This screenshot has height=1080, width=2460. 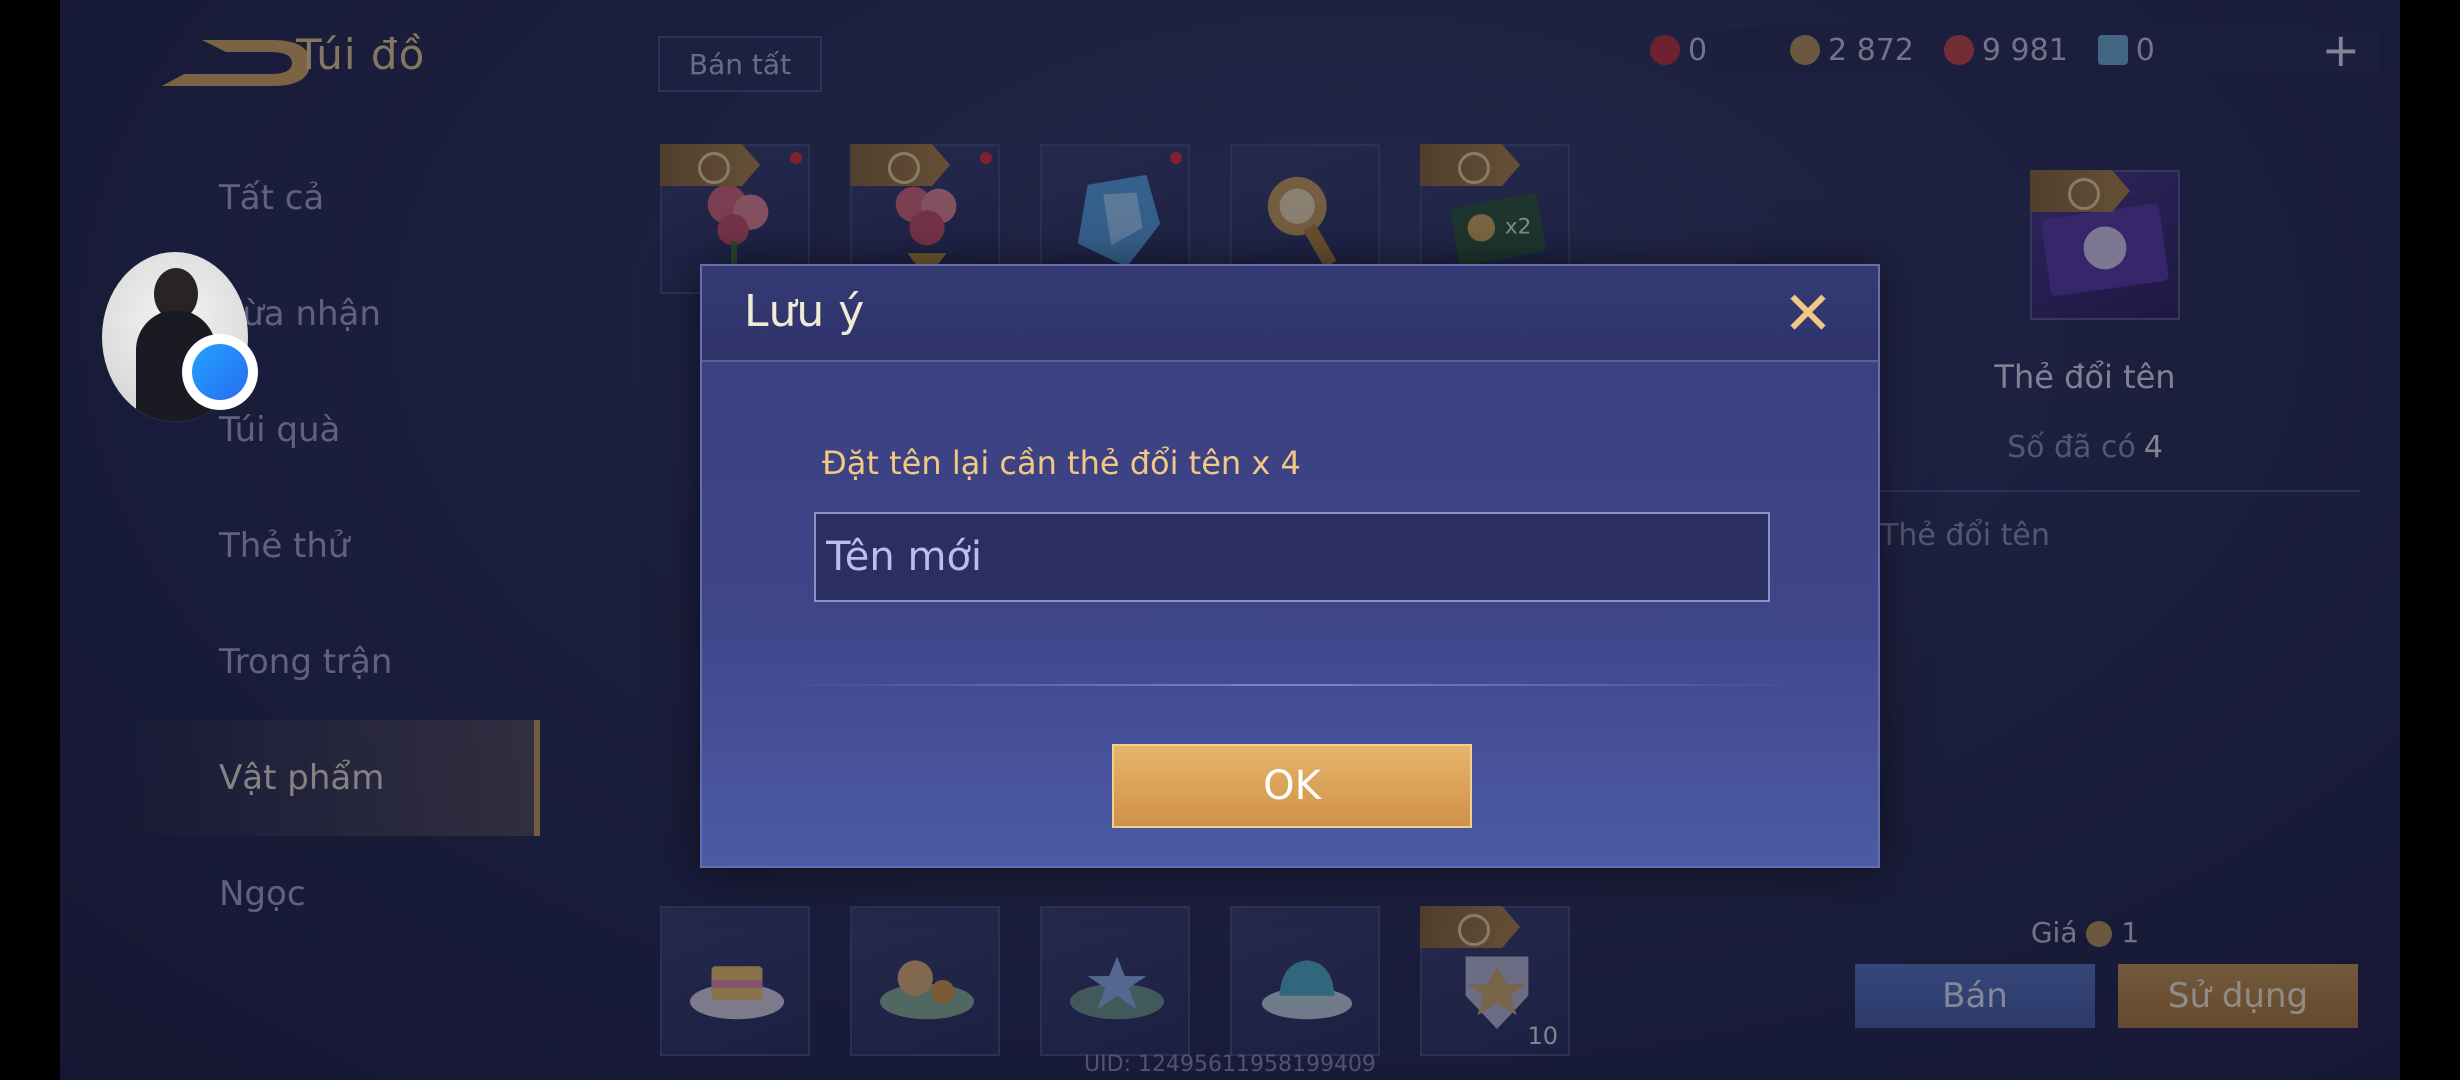 What do you see at coordinates (2105, 245) in the screenshot?
I see `selected-item-thumbnail` at bounding box center [2105, 245].